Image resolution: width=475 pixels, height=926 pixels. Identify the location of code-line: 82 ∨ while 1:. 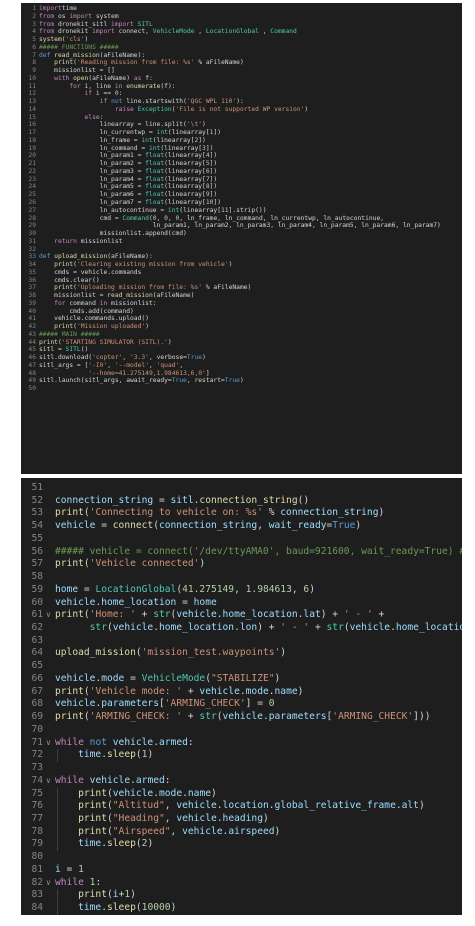
(241, 883).